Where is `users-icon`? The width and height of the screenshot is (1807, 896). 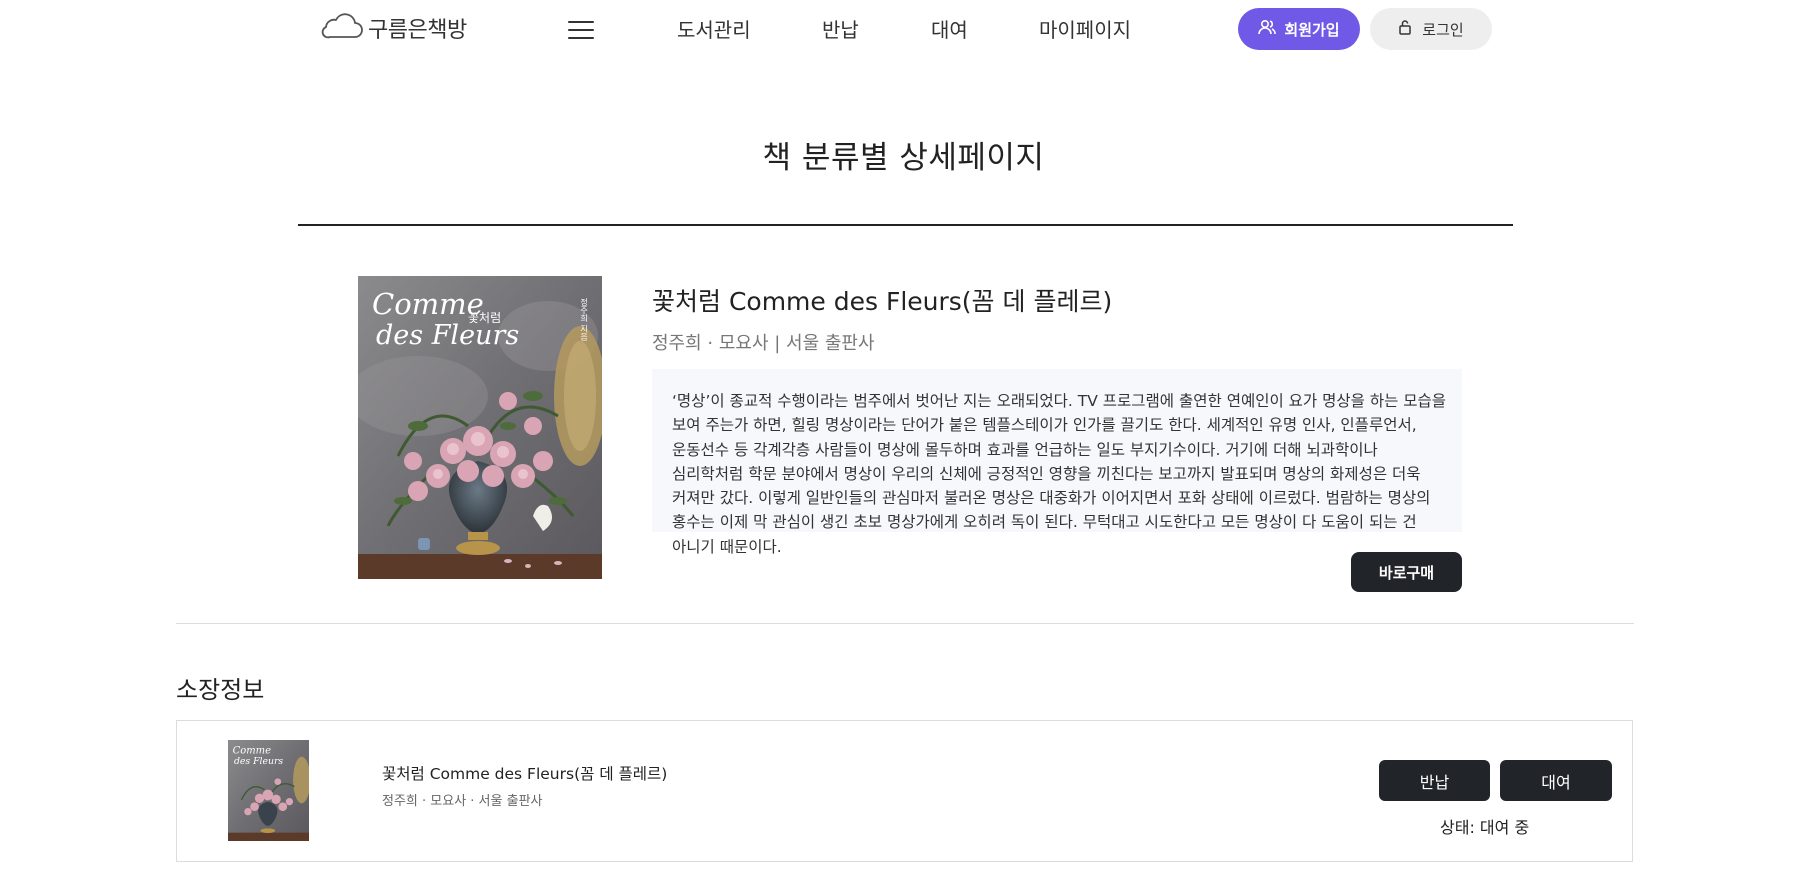 users-icon is located at coordinates (1267, 29).